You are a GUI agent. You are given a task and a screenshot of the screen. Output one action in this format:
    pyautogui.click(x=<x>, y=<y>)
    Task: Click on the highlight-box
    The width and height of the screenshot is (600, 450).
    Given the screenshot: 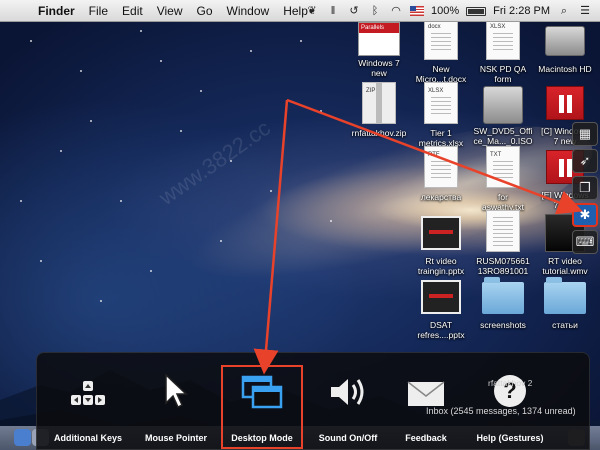 What is the action you would take?
    pyautogui.click(x=262, y=407)
    